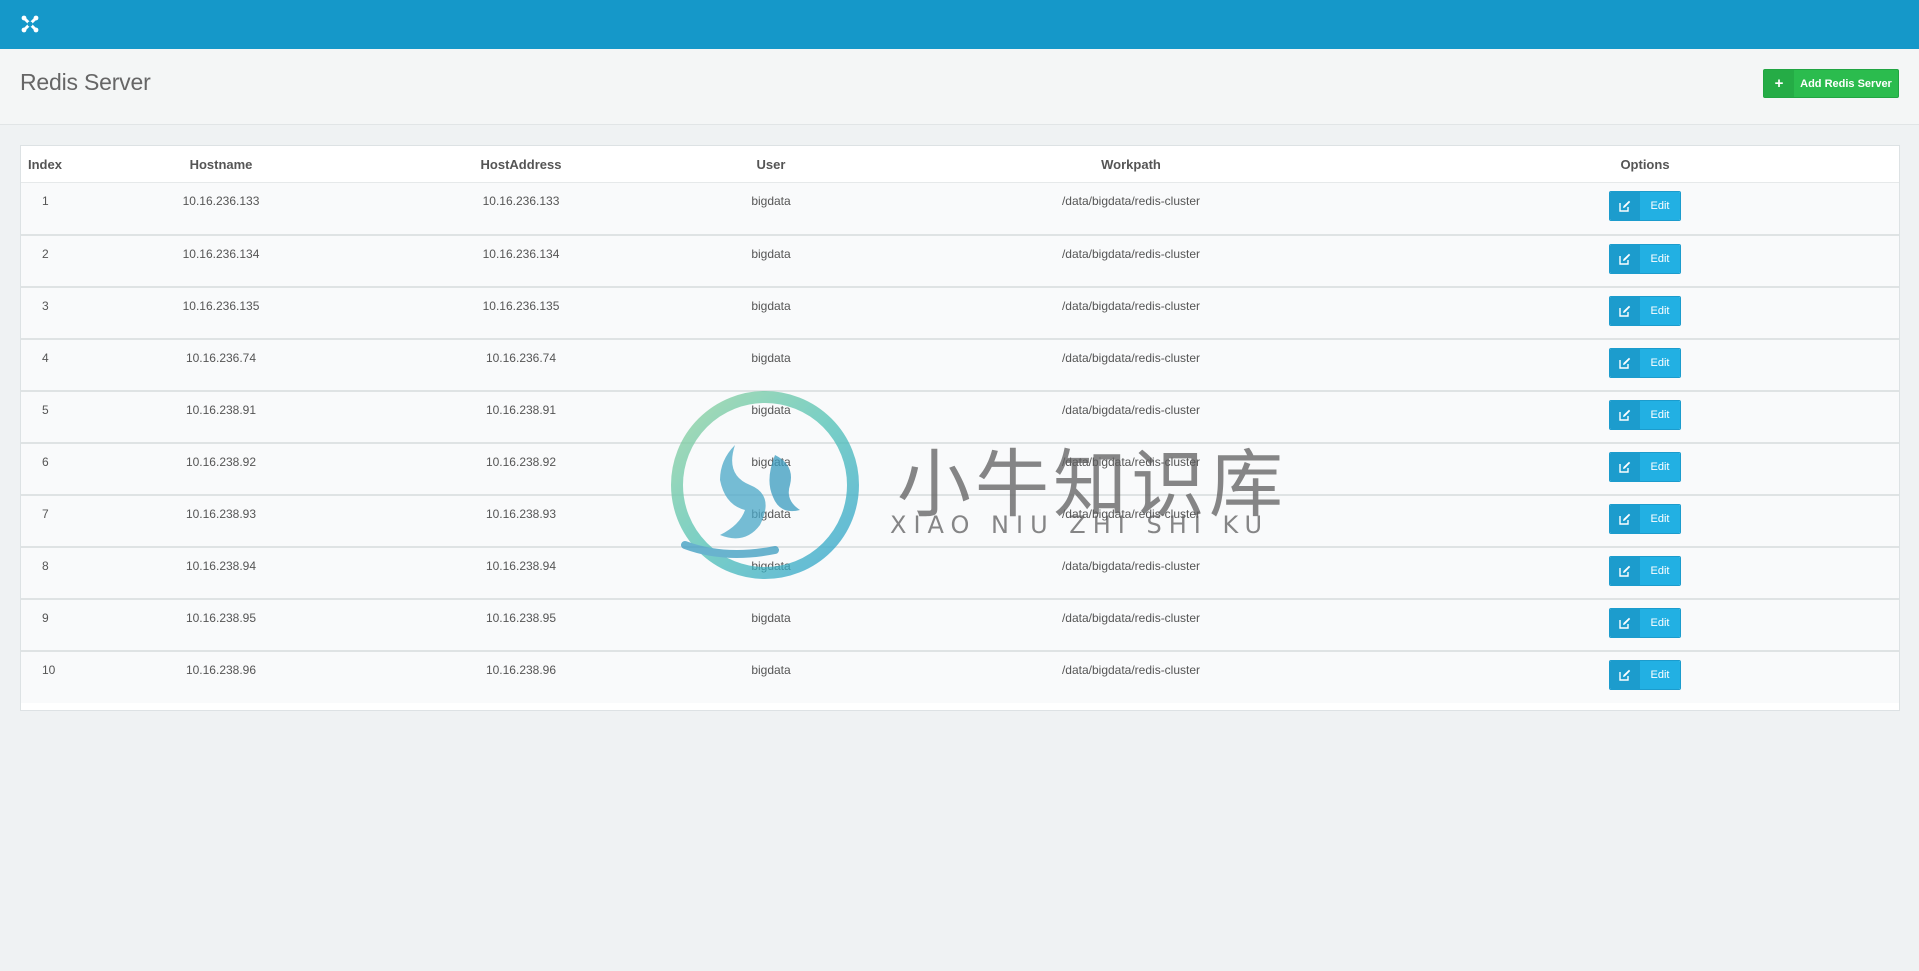  Describe the element at coordinates (1846, 83) in the screenshot. I see `add-redis-server-label: Add Redis Server` at that location.